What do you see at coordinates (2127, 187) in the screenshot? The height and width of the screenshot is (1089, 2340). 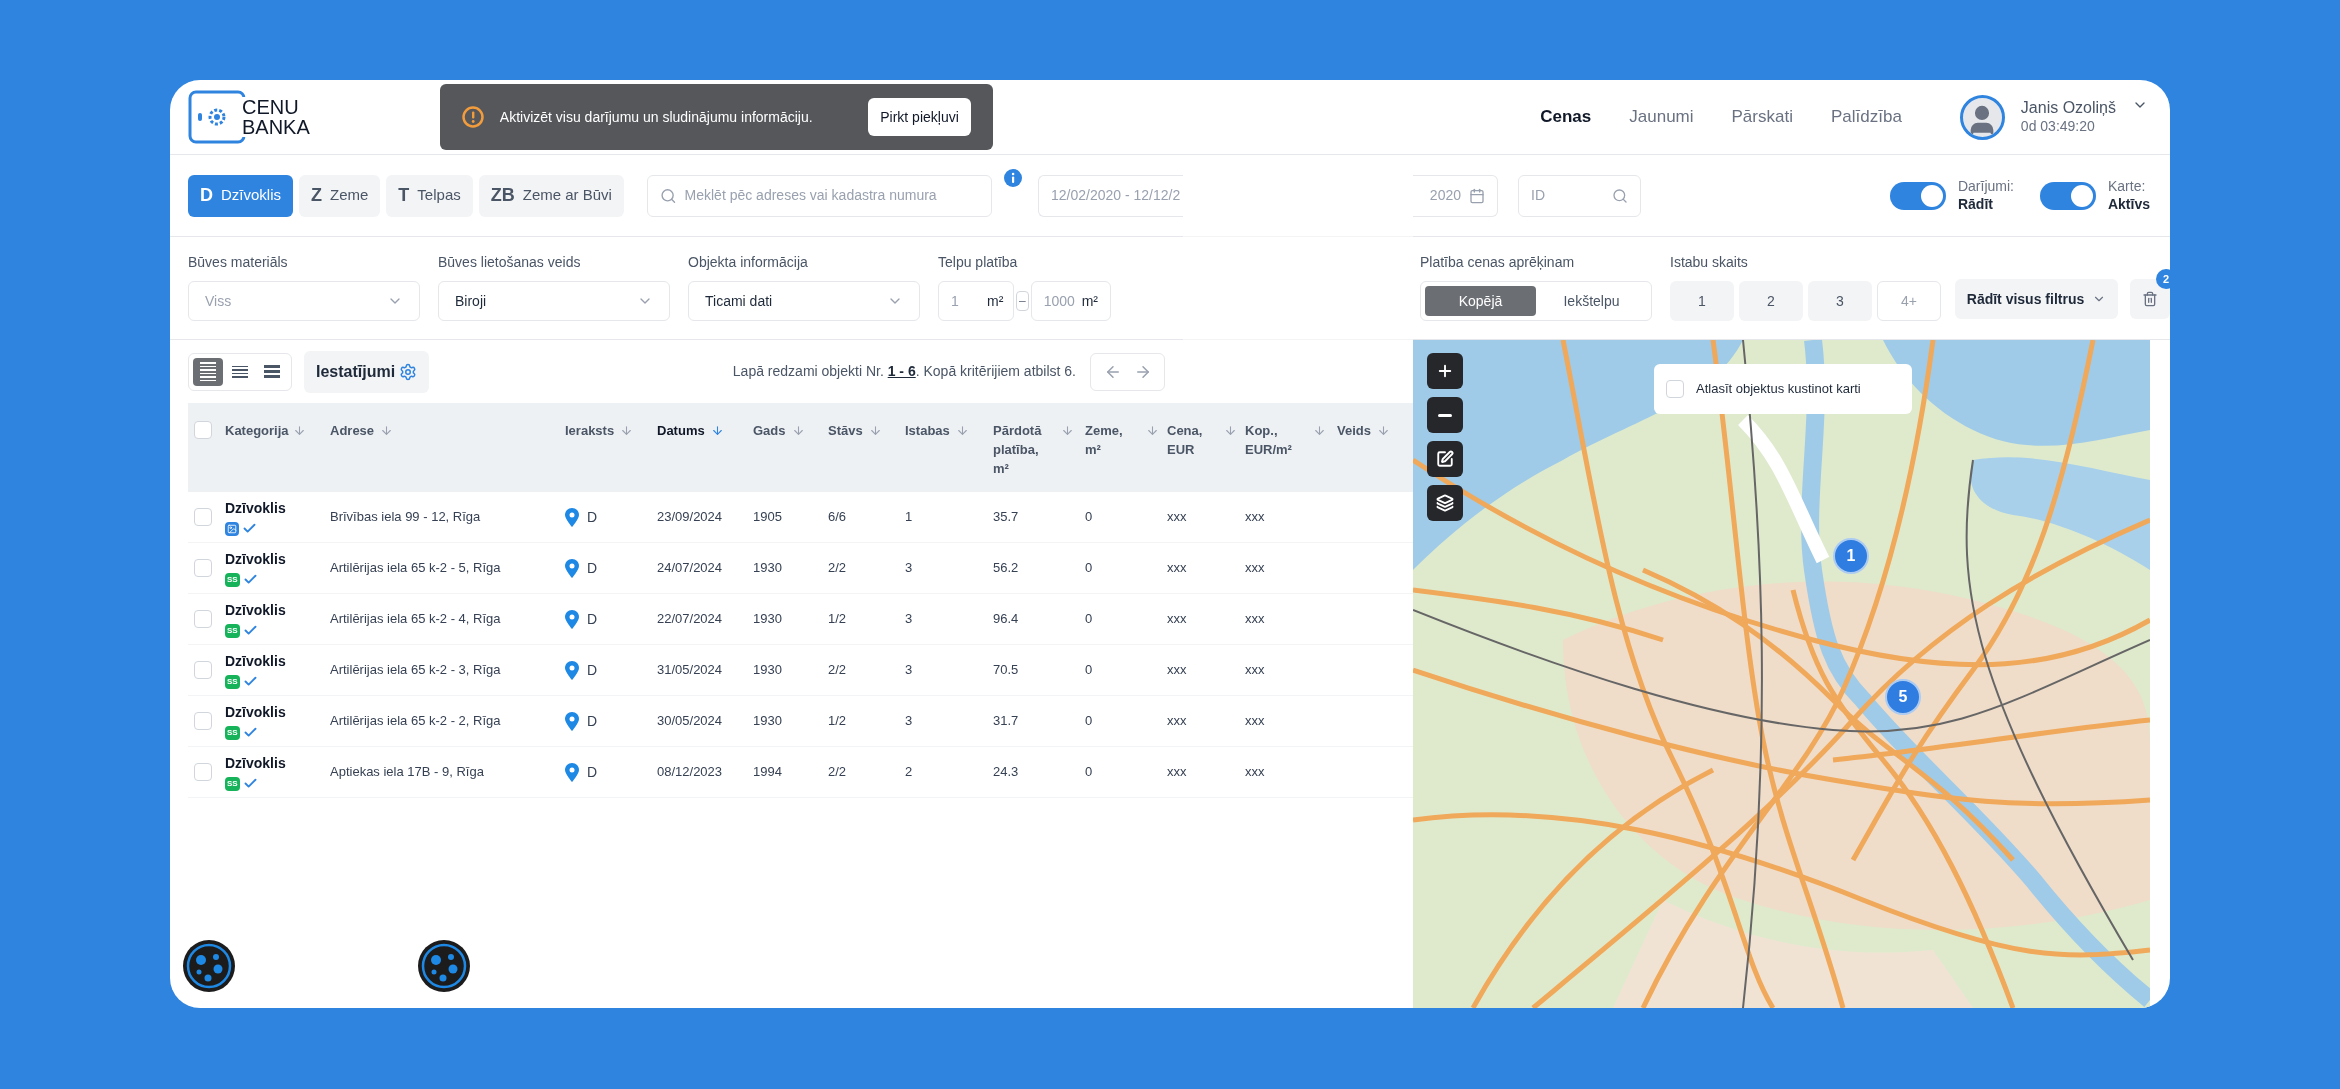 I see `toggle-label: Karte:` at bounding box center [2127, 187].